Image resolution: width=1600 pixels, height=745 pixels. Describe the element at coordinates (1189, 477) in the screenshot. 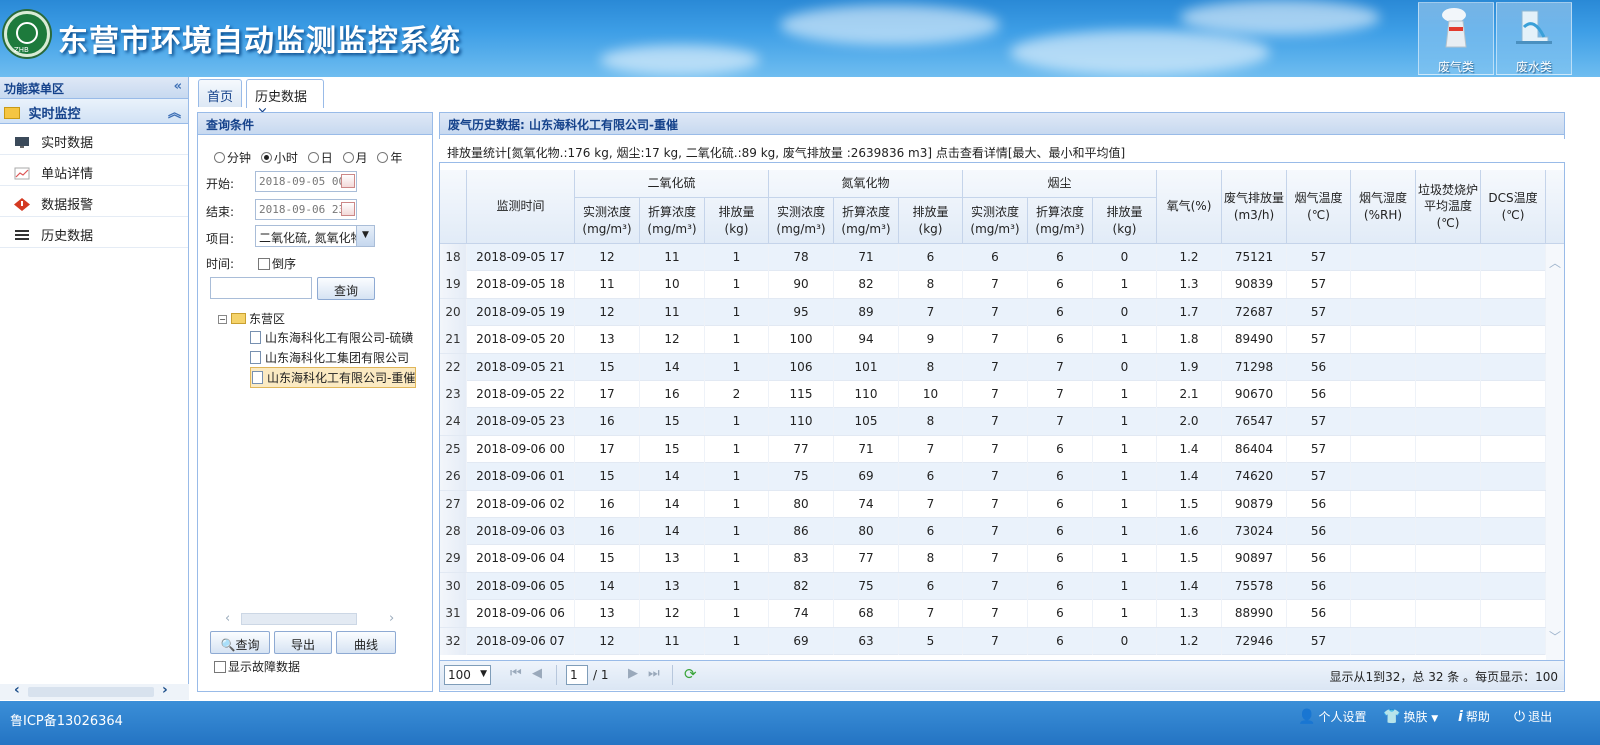

I see `table-cell: 1.4` at that location.